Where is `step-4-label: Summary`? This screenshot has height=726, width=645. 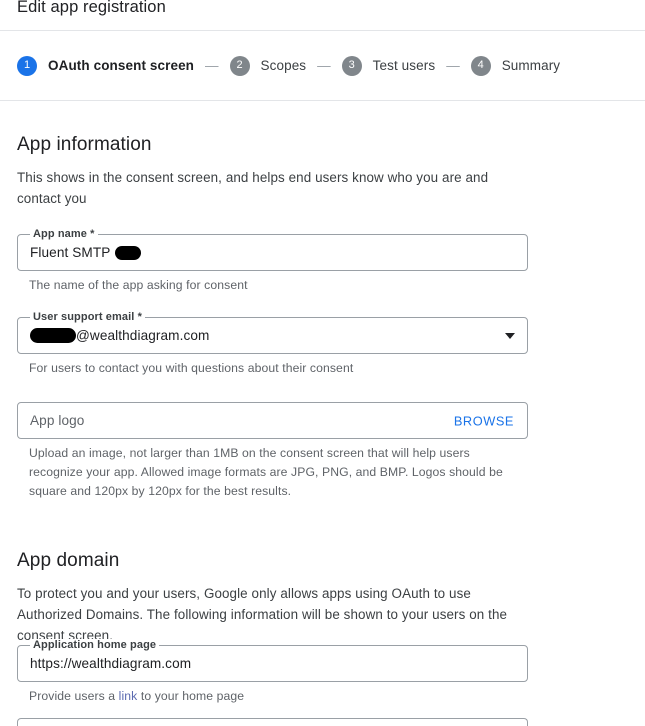 step-4-label: Summary is located at coordinates (531, 65).